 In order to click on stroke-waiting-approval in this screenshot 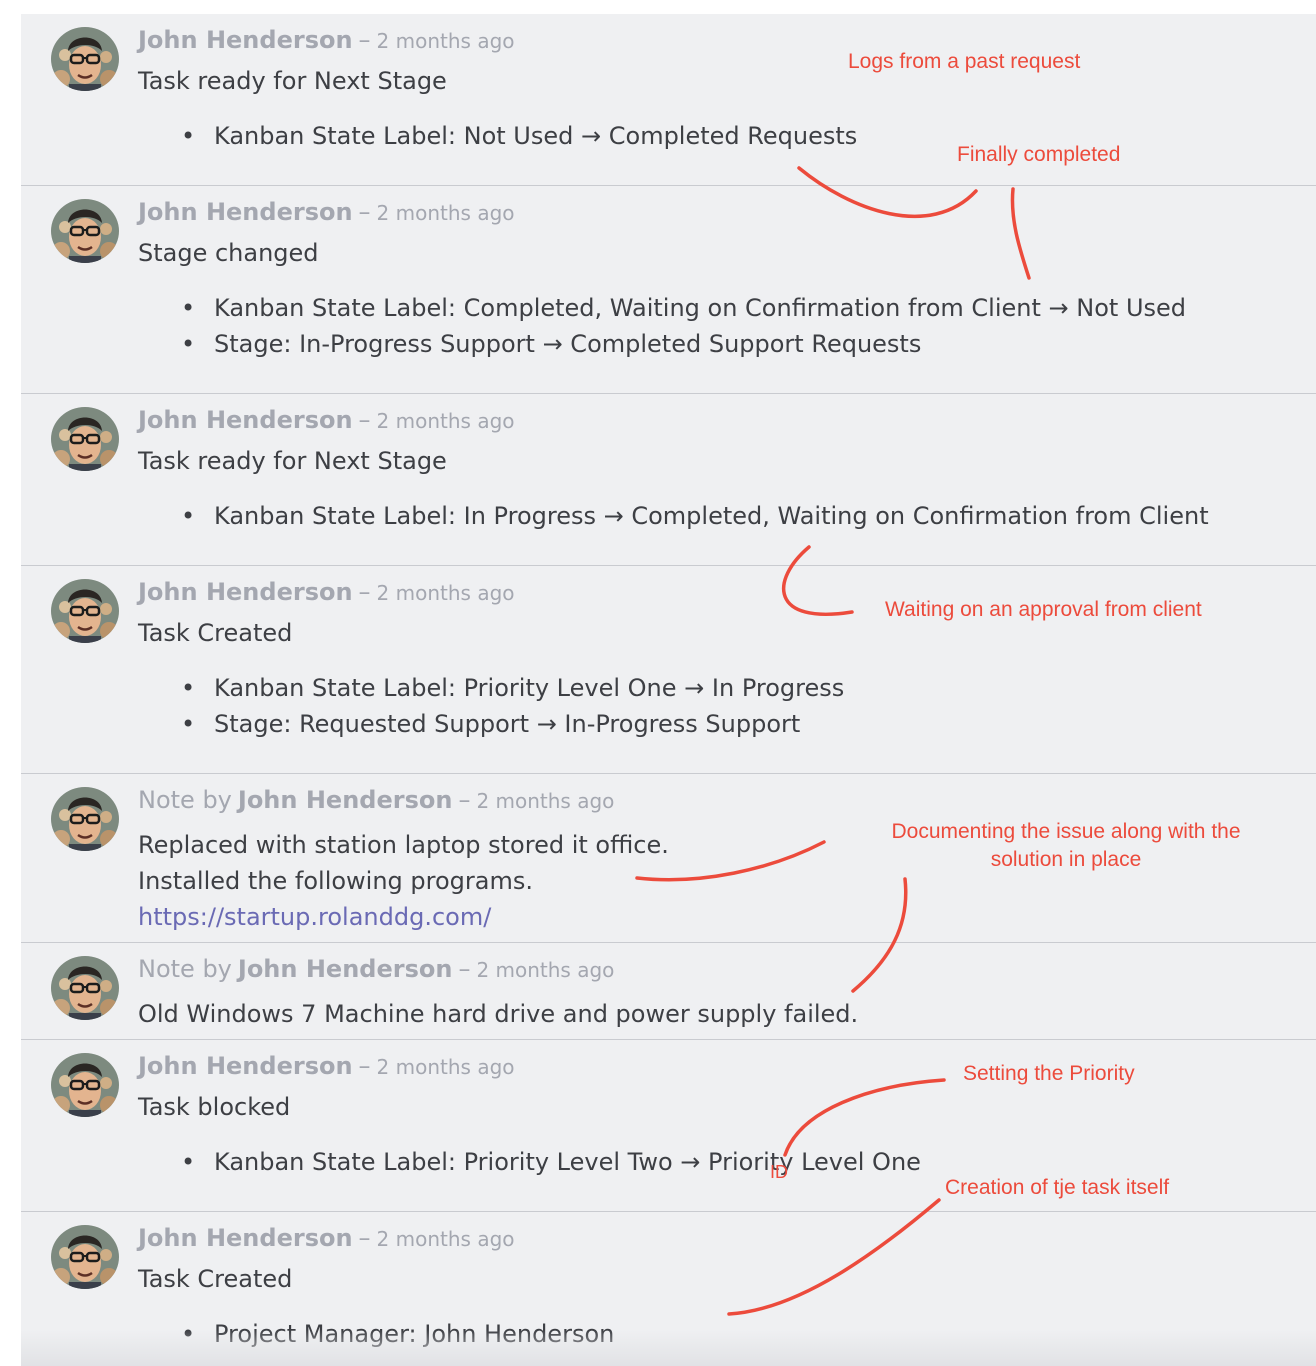, I will do `click(817, 580)`.